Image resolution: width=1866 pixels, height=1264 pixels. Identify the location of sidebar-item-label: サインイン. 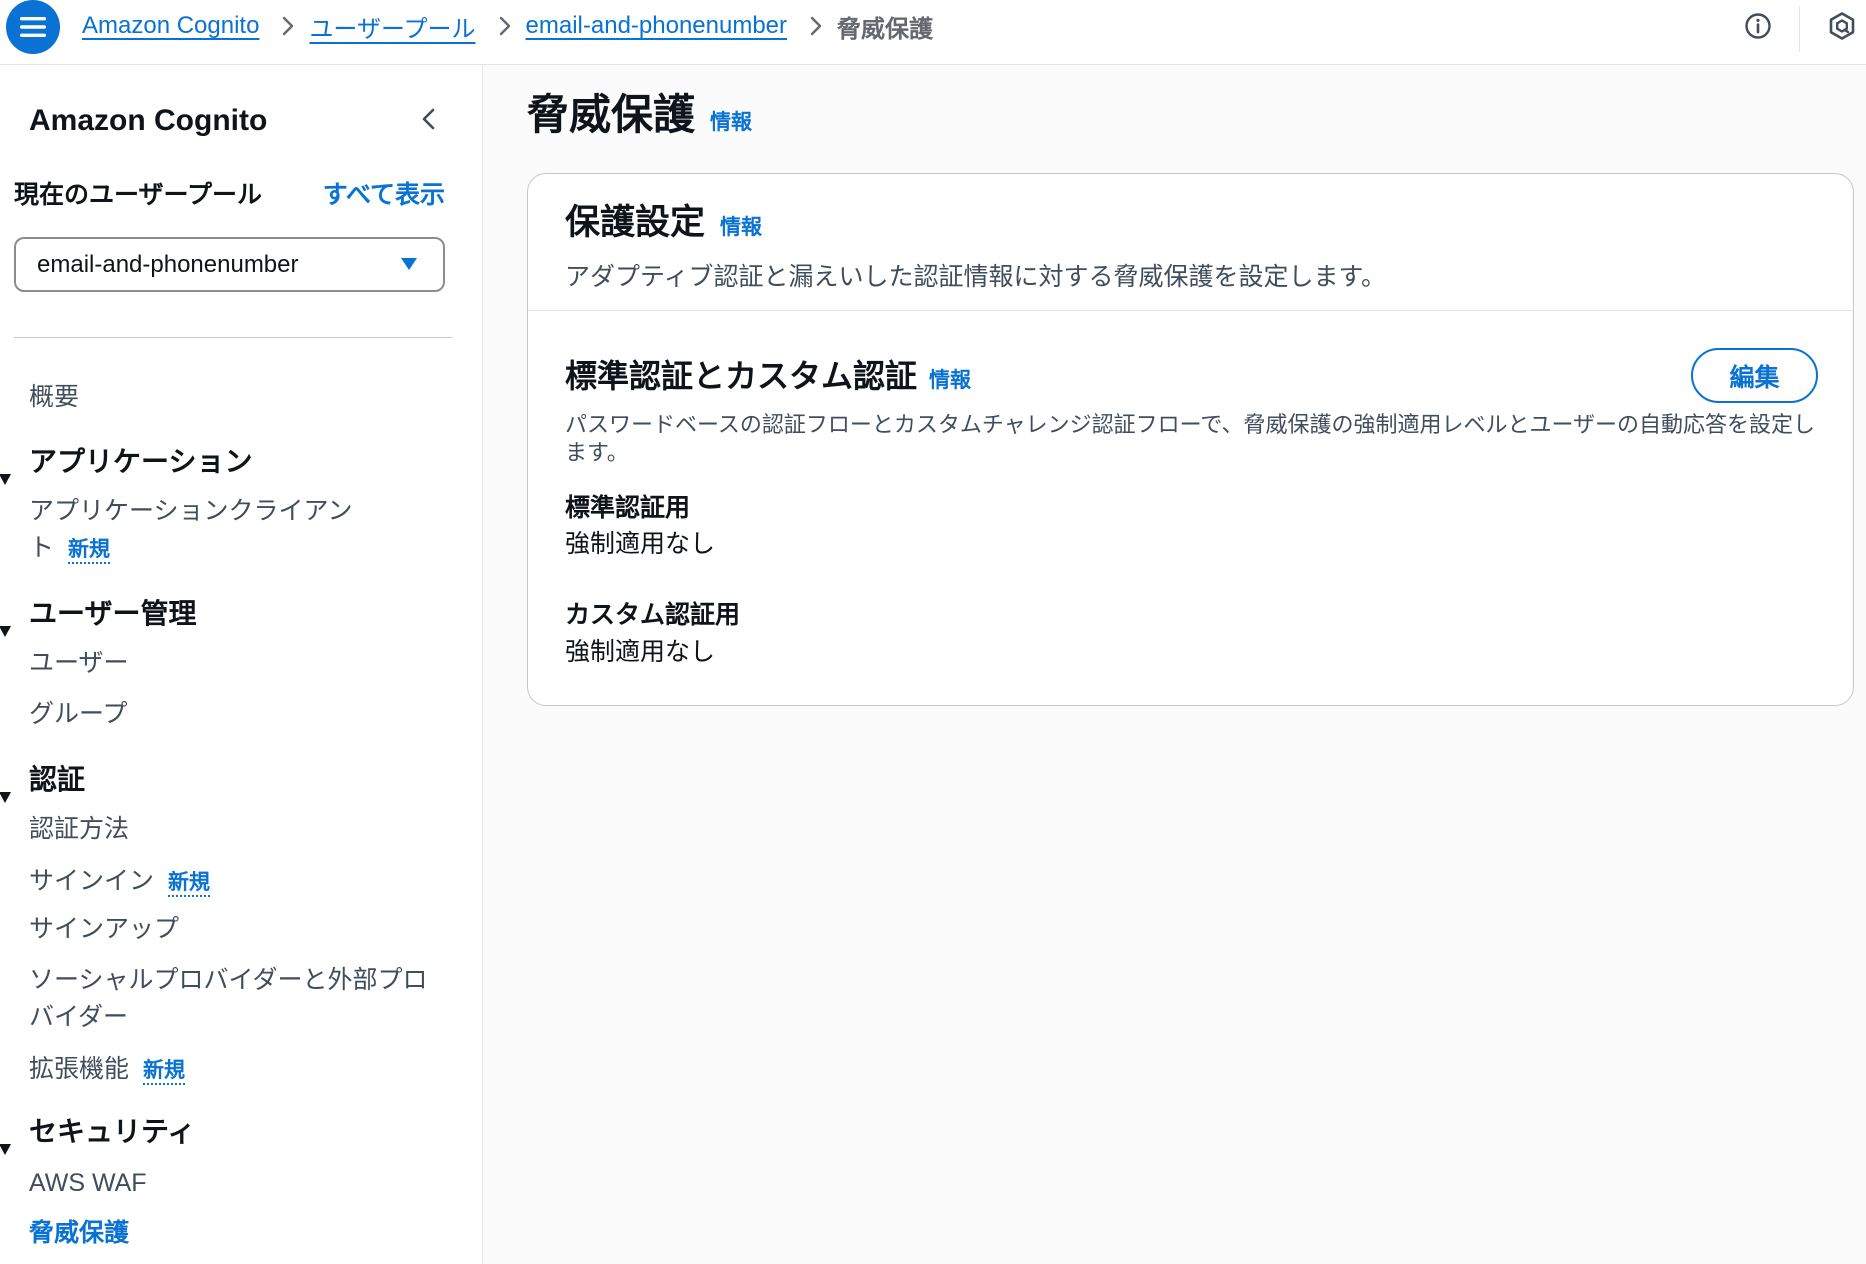
(92, 881).